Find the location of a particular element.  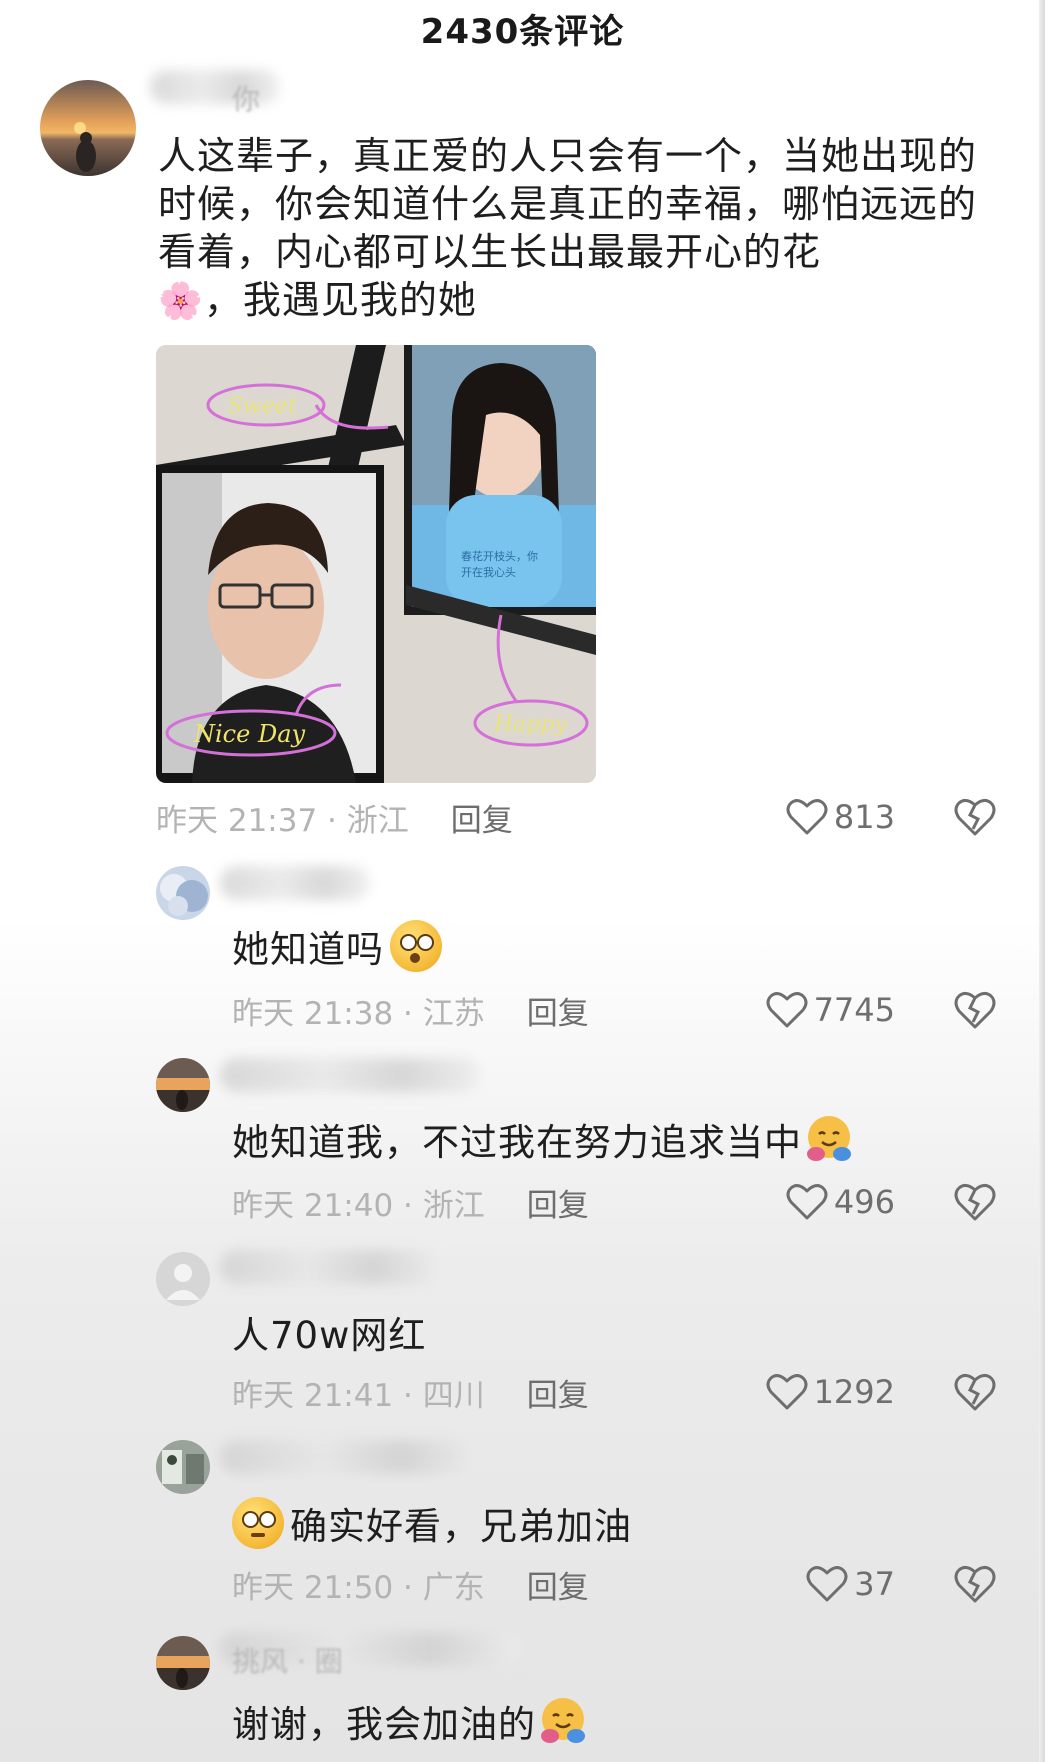

comment-count-title: 2430条评论 is located at coordinates (522, 31).